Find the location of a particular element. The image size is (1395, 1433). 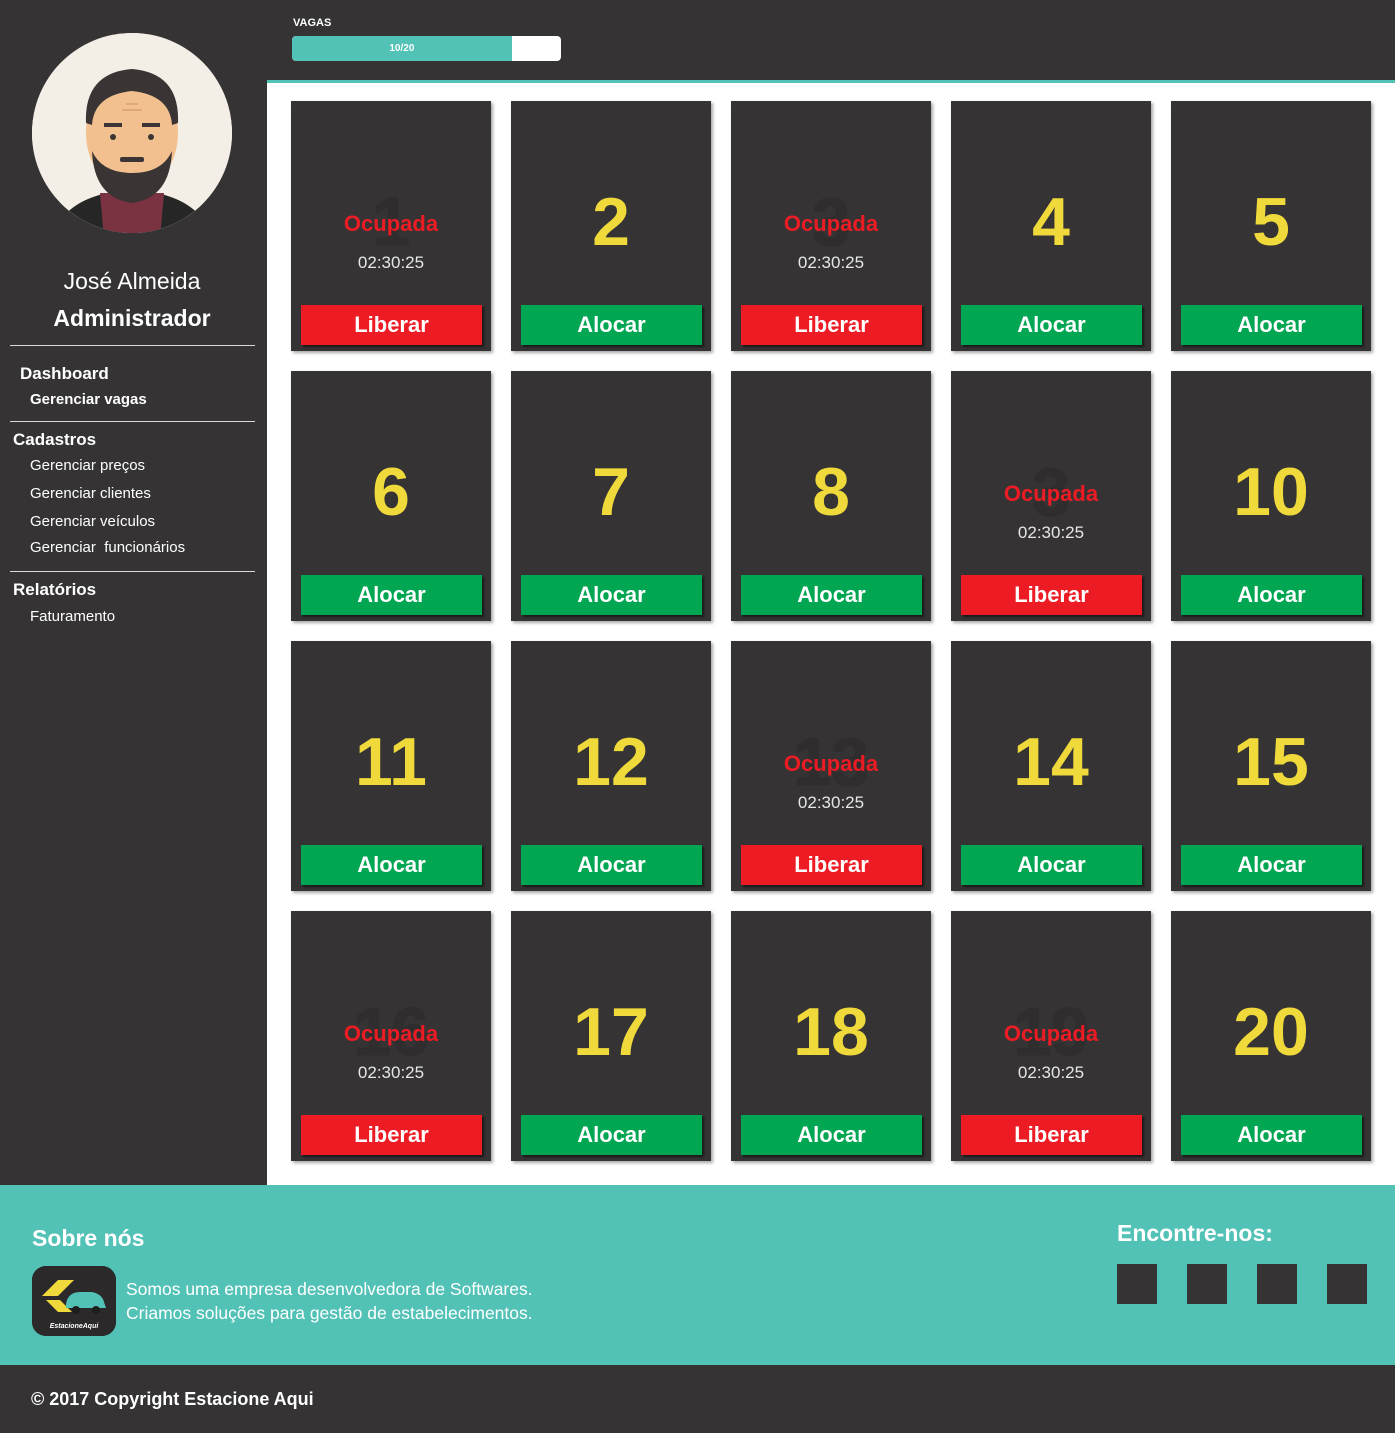

parking-spot-card: 13 Ocupada 02:30:25 Liberar is located at coordinates (831, 766).